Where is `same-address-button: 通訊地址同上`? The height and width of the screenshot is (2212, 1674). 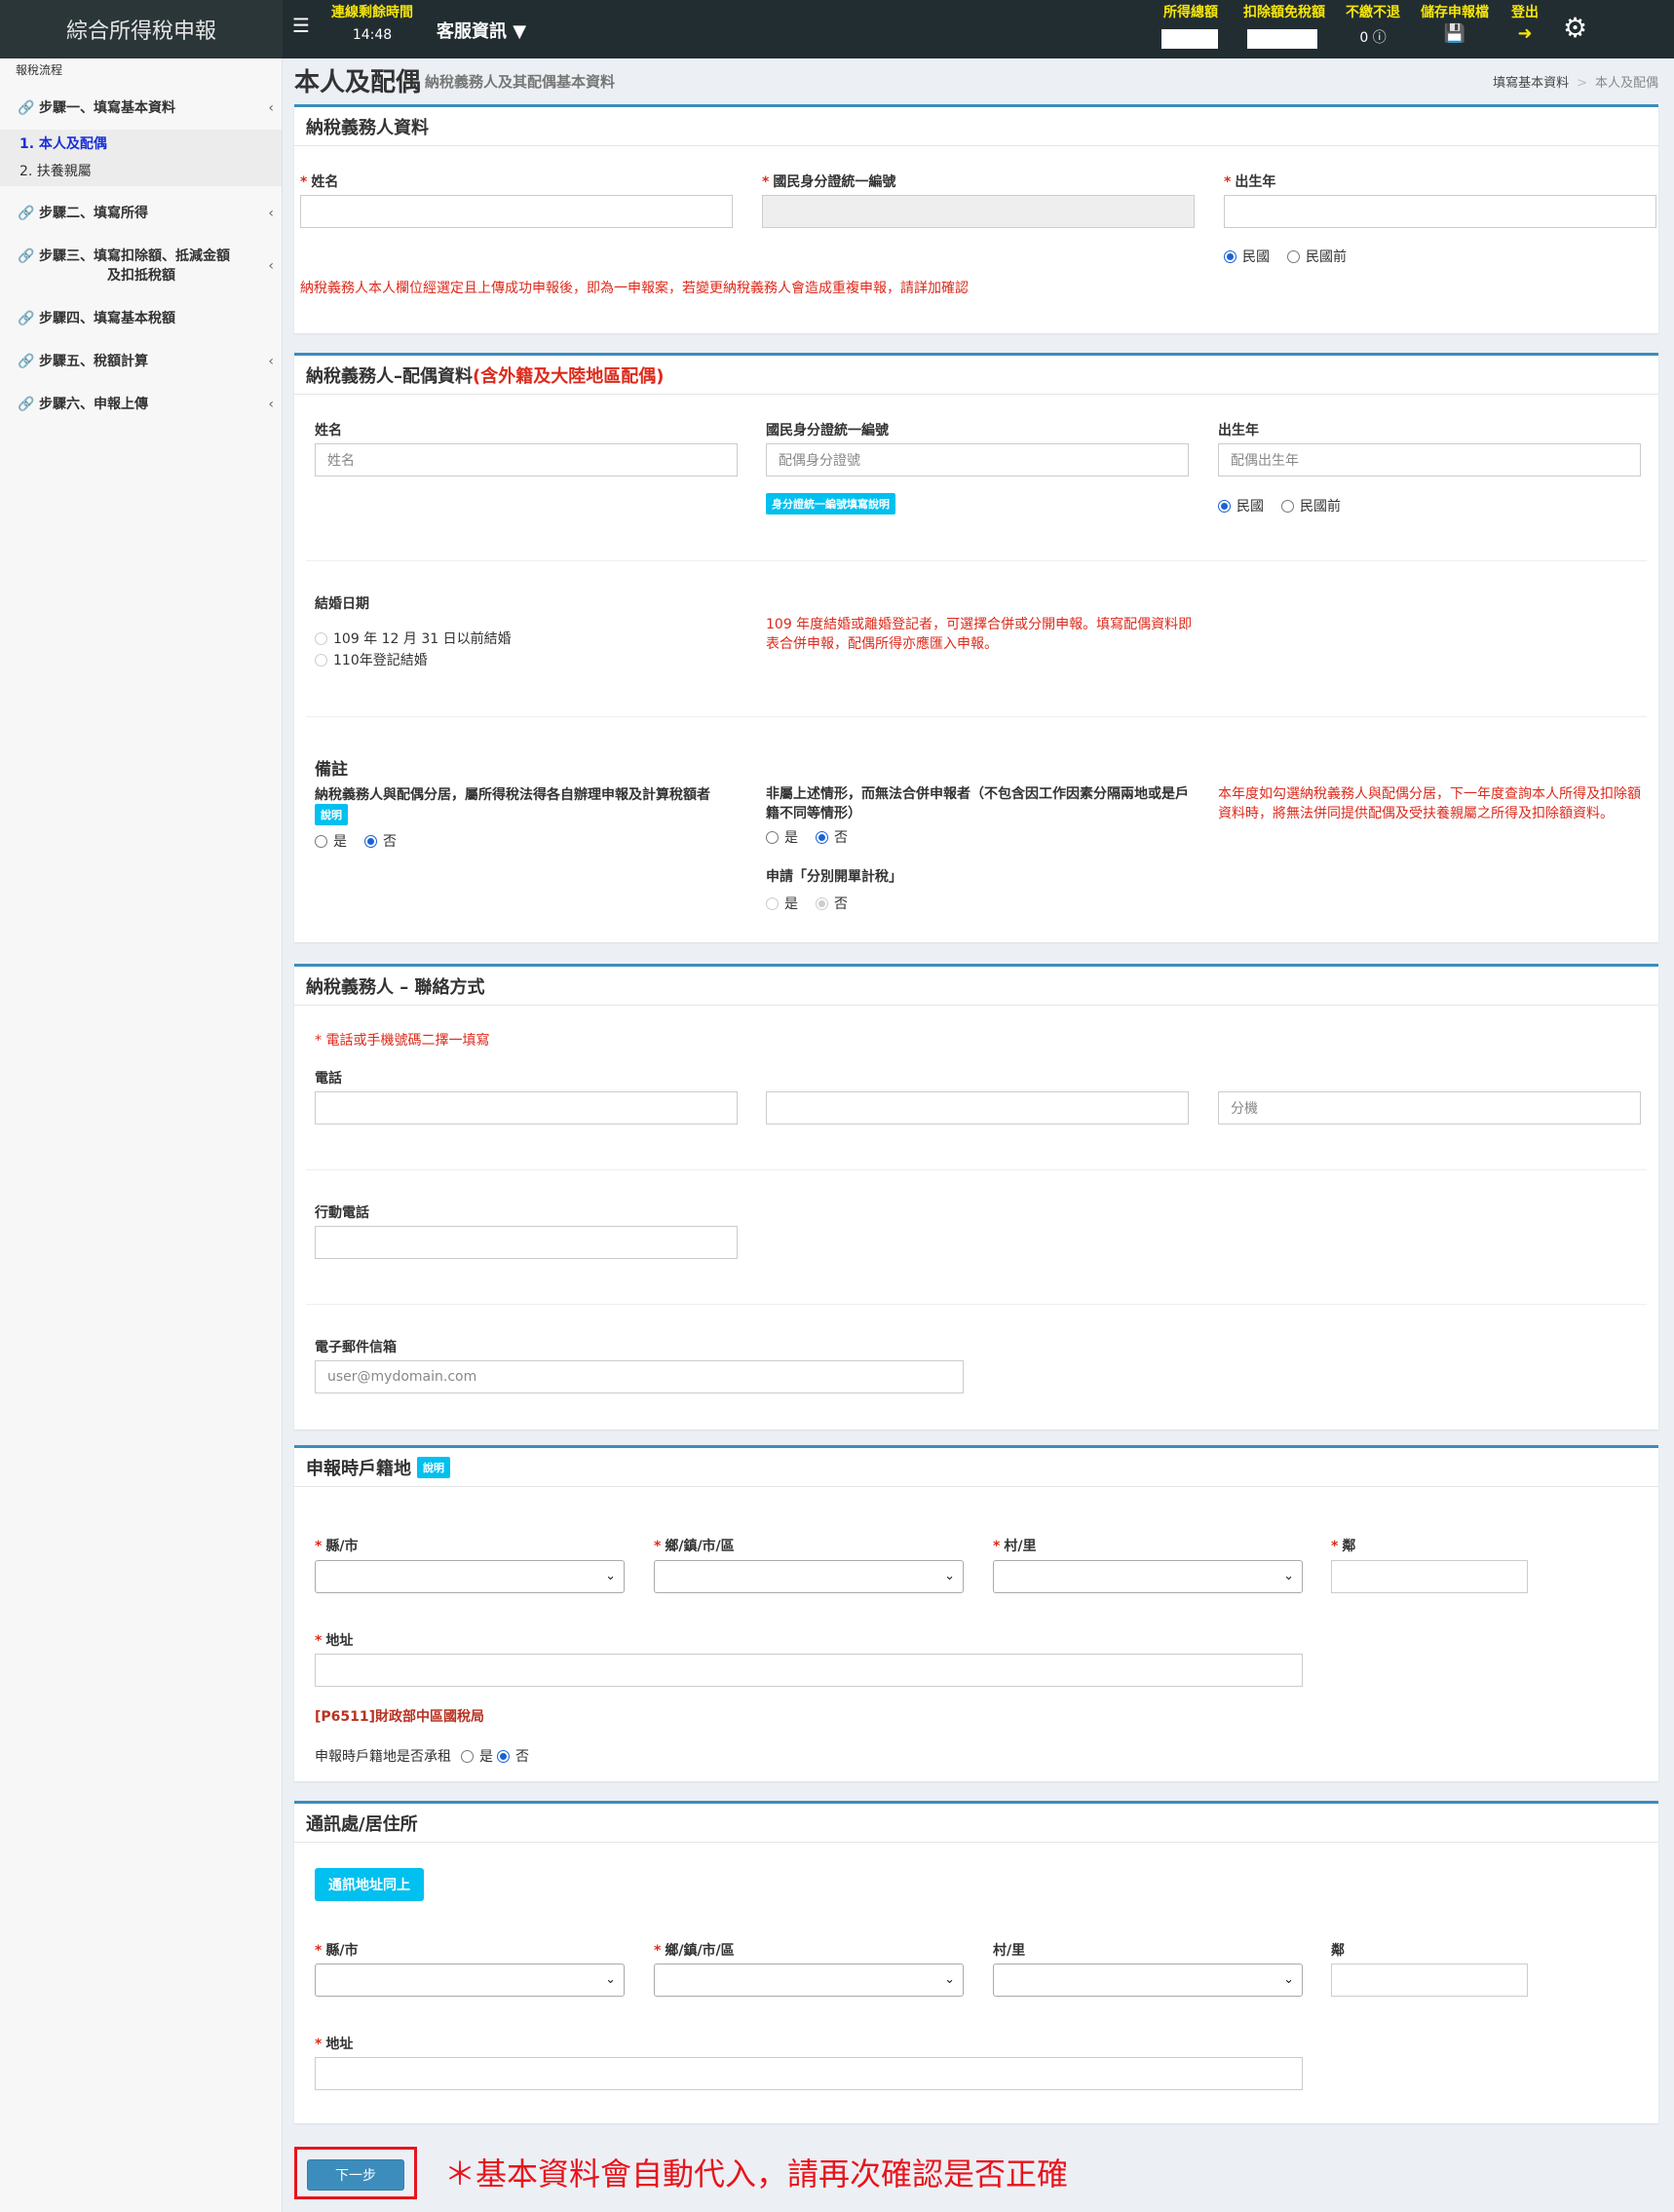 same-address-button: 通訊地址同上 is located at coordinates (369, 1885).